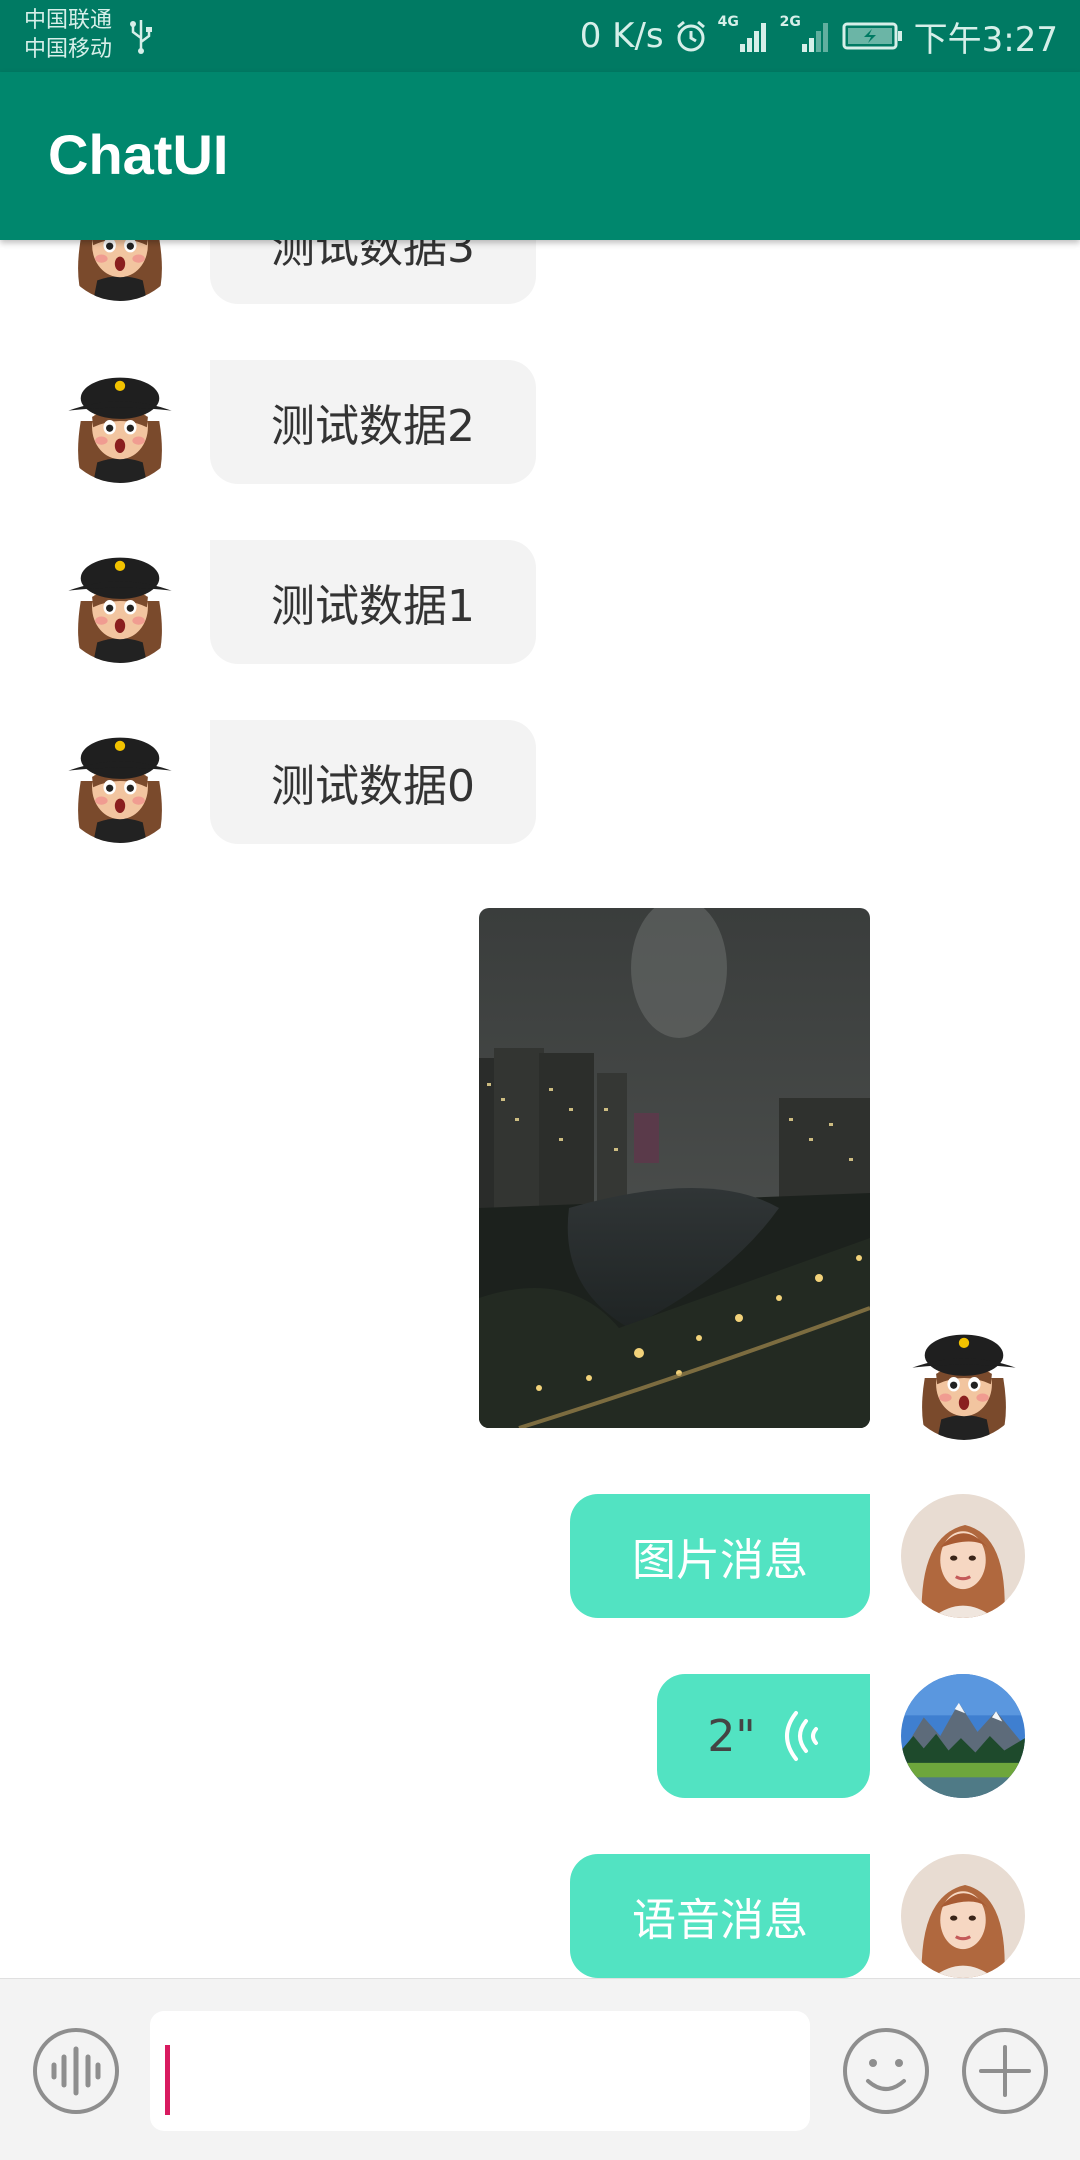 This screenshot has height=2160, width=1080. Describe the element at coordinates (1005, 2071) in the screenshot. I see `add-icon` at that location.